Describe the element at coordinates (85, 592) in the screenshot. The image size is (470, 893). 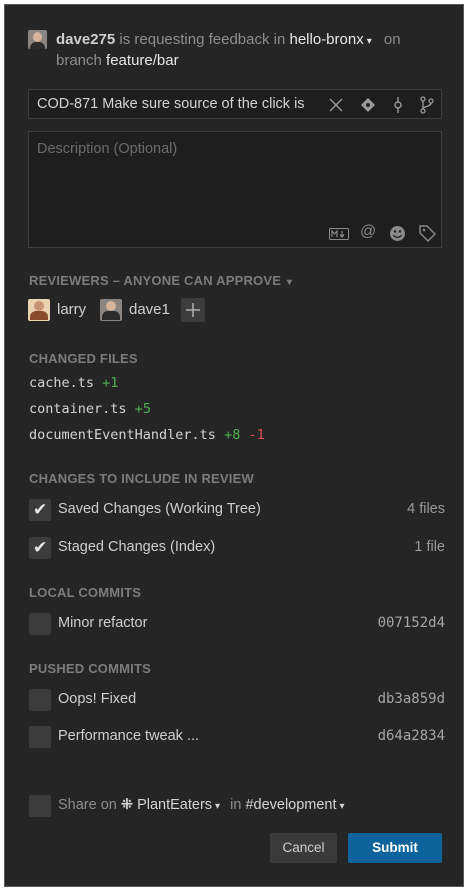
I see `local-commits-title: LOCAL COMMITS` at that location.